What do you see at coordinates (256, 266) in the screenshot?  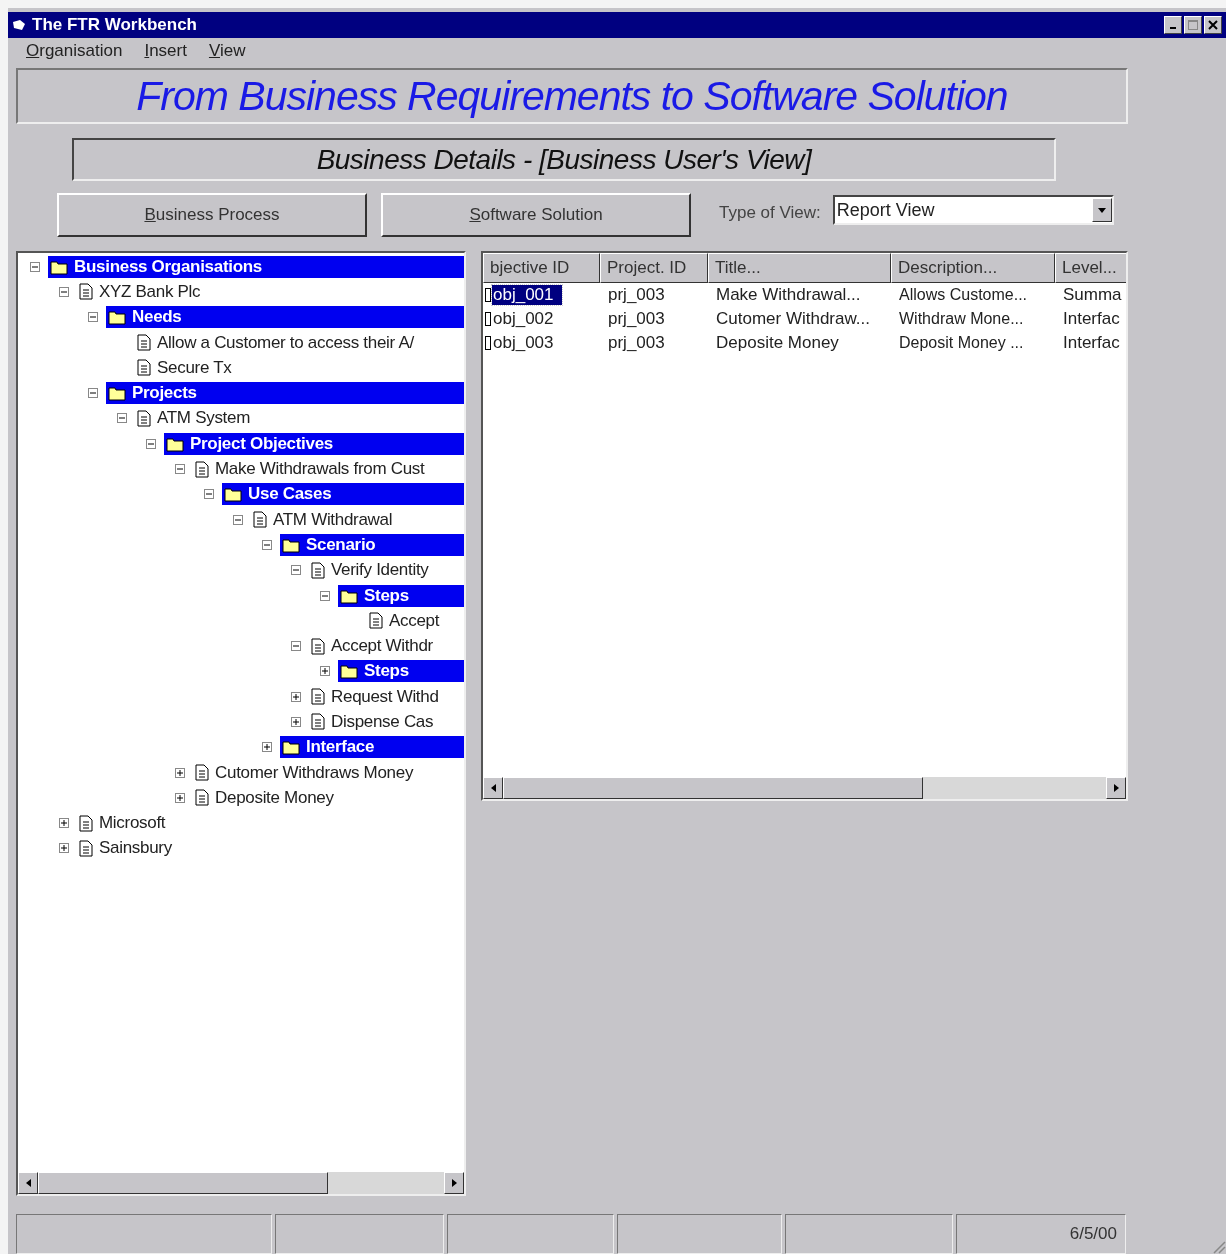 I see `tree-node: Business Organisations` at bounding box center [256, 266].